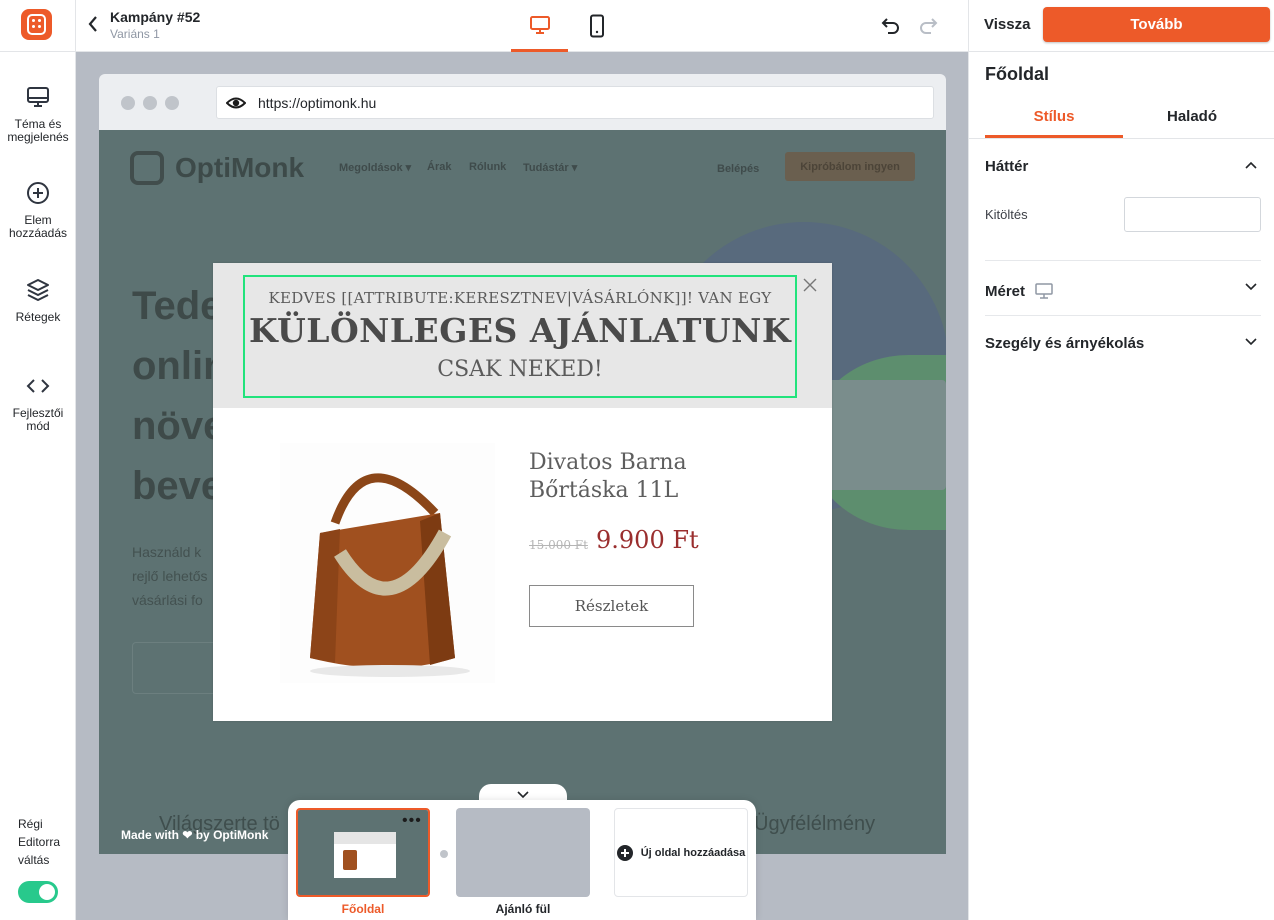  I want to click on section-background: Háttér, so click(1123, 166).